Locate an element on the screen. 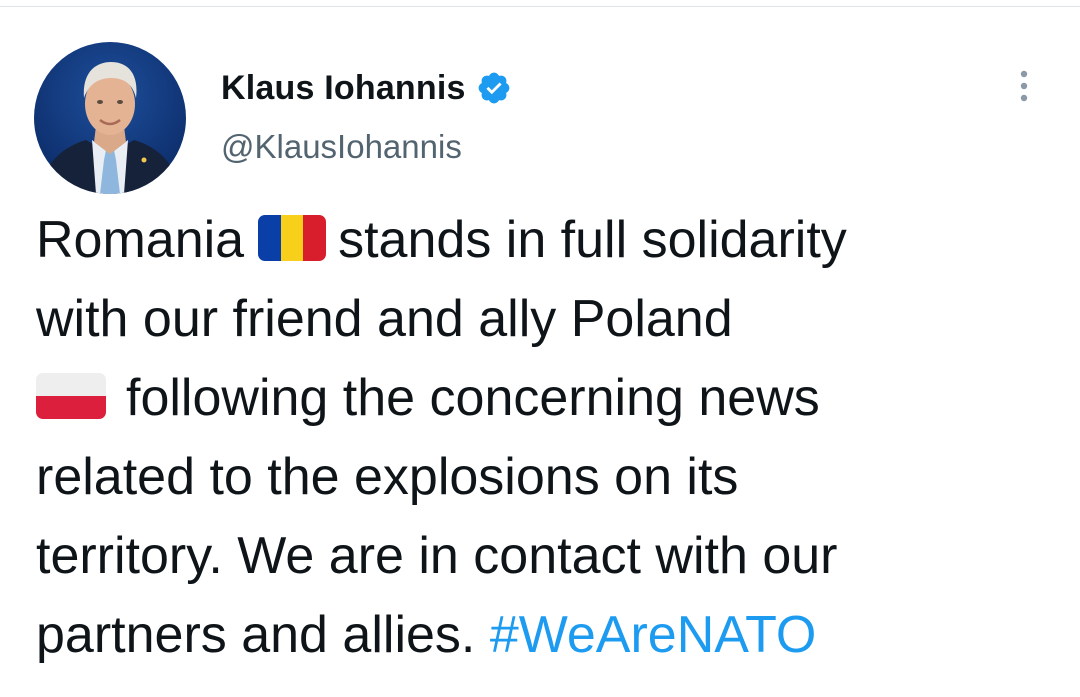 Image resolution: width=1080 pixels, height=697 pixels. tweet-line: related to the explosions on its is located at coordinates (387, 477).